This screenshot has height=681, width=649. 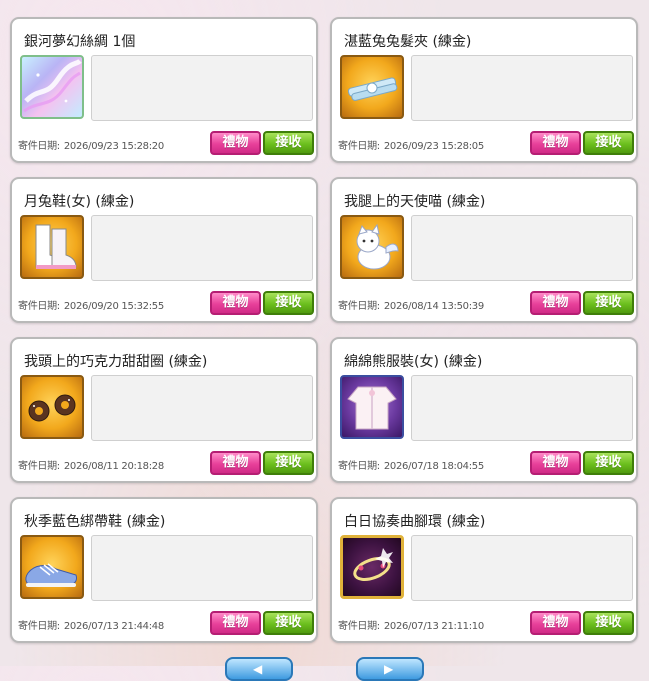 I want to click on send-date-value: 2026/08/14 13:50:39, so click(x=433, y=306).